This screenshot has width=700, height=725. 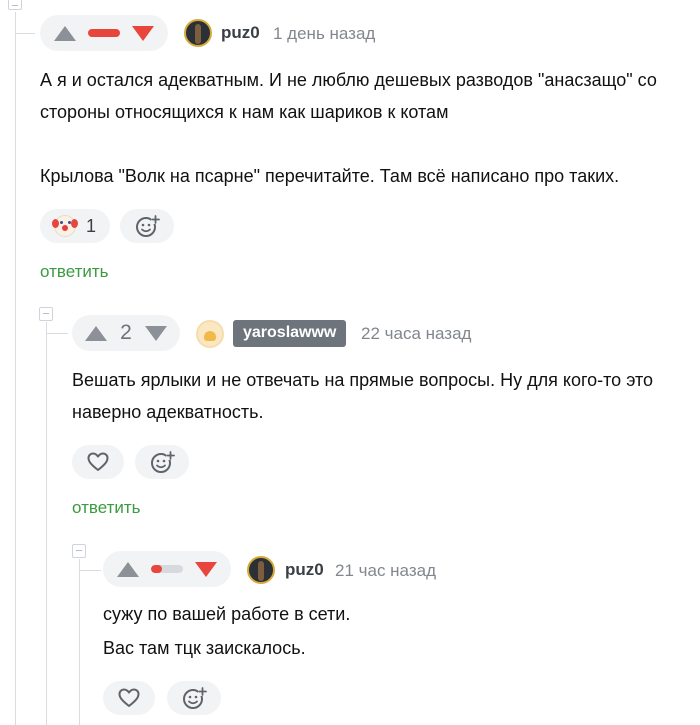 I want to click on timestamp: 22 часа назад, so click(x=416, y=334).